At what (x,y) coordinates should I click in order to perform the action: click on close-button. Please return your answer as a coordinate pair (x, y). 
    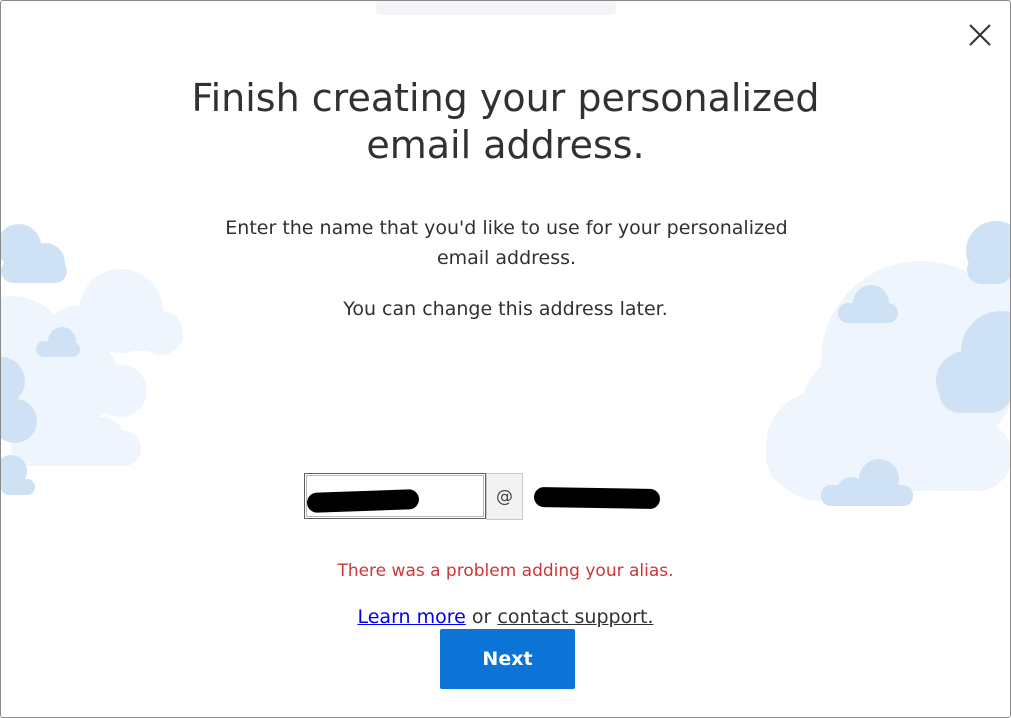
    Looking at the image, I should click on (980, 35).